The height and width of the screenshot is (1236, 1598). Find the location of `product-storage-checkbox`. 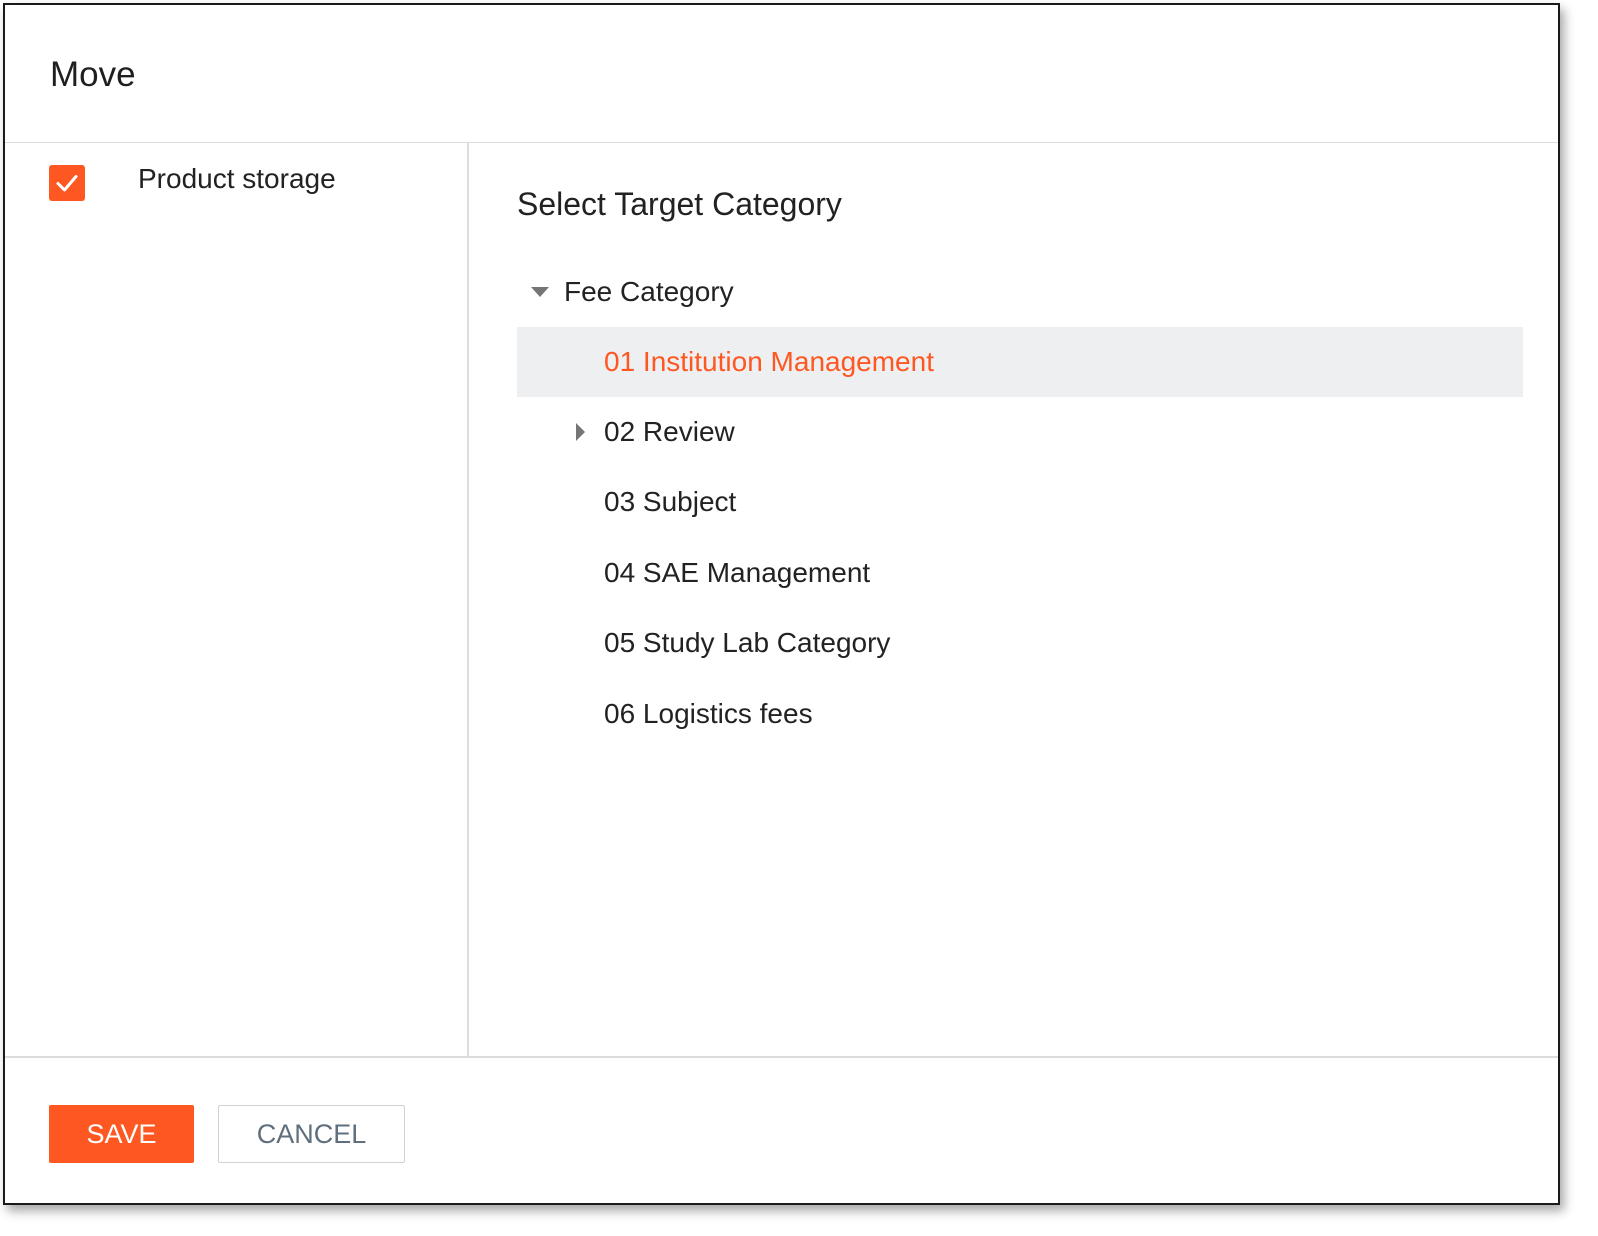

product-storage-checkbox is located at coordinates (67, 183).